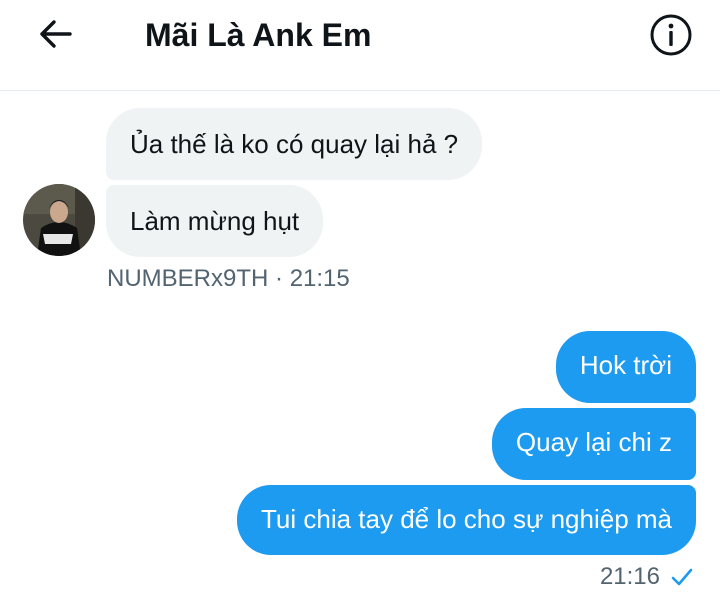 This screenshot has width=720, height=607. Describe the element at coordinates (593, 444) in the screenshot. I see `sent-message: Quay lại chi z` at that location.